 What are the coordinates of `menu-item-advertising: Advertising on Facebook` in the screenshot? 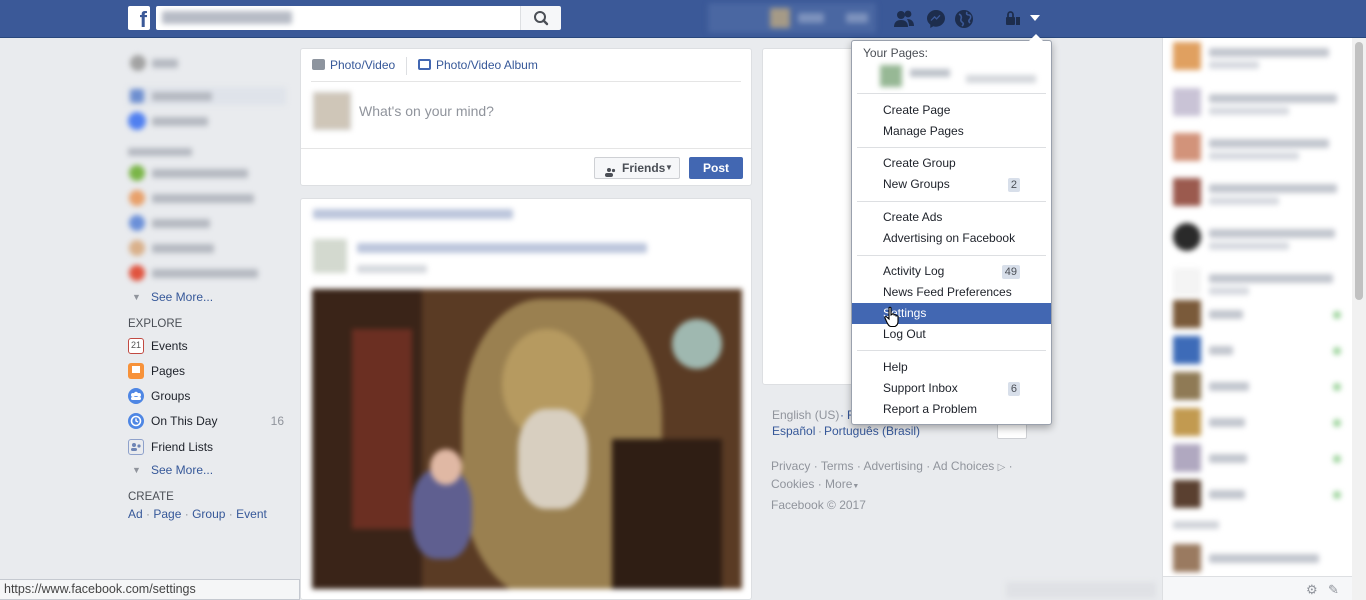 It's located at (951, 238).